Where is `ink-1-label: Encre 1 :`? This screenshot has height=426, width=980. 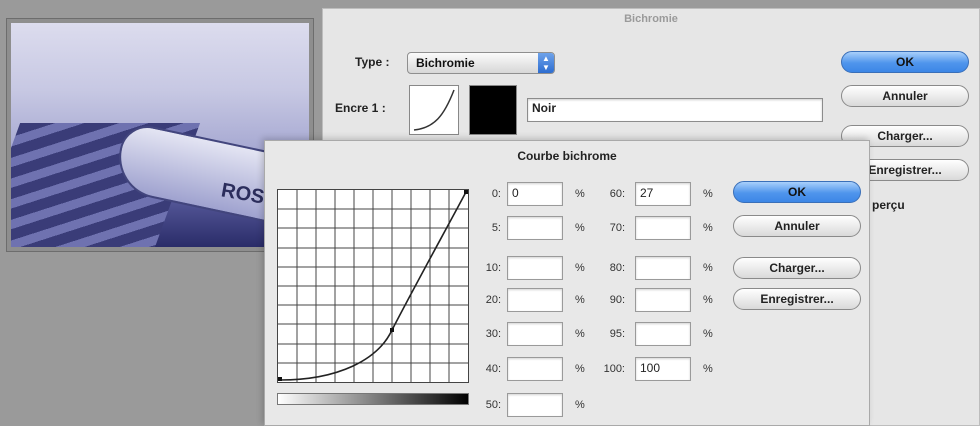 ink-1-label: Encre 1 : is located at coordinates (360, 108).